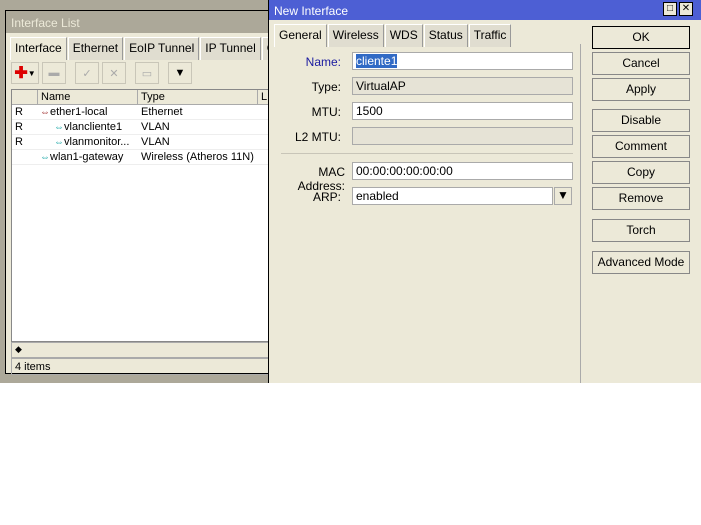 Image resolution: width=701 pixels, height=525 pixels. Describe the element at coordinates (462, 86) in the screenshot. I see `type-field: VirtualAP` at that location.